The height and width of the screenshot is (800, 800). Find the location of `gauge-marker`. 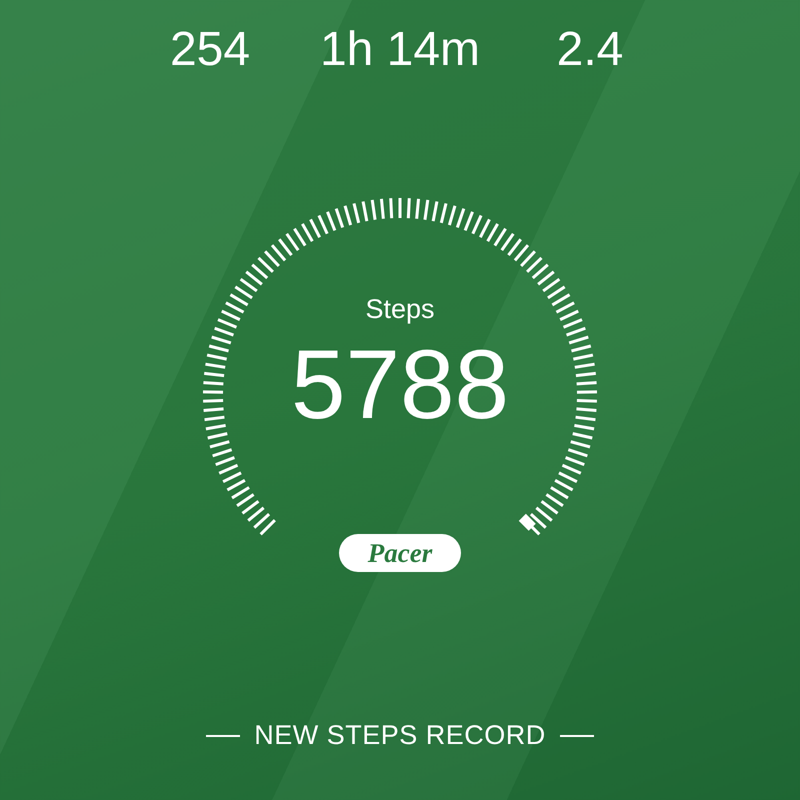

gauge-marker is located at coordinates (527, 522).